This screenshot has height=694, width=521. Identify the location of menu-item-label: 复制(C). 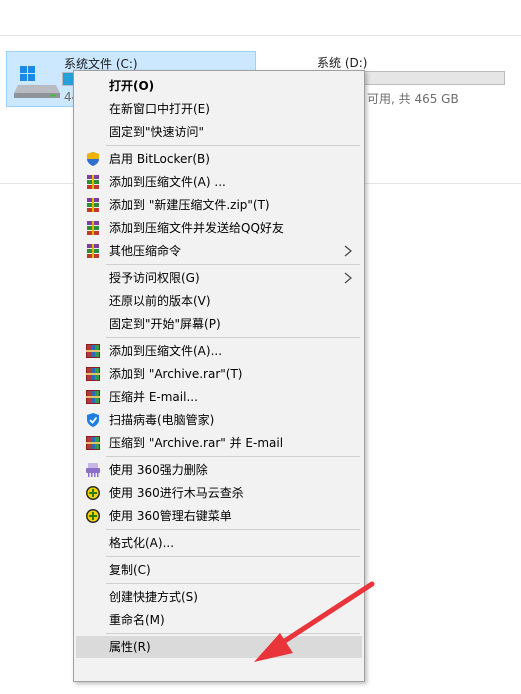
(130, 570).